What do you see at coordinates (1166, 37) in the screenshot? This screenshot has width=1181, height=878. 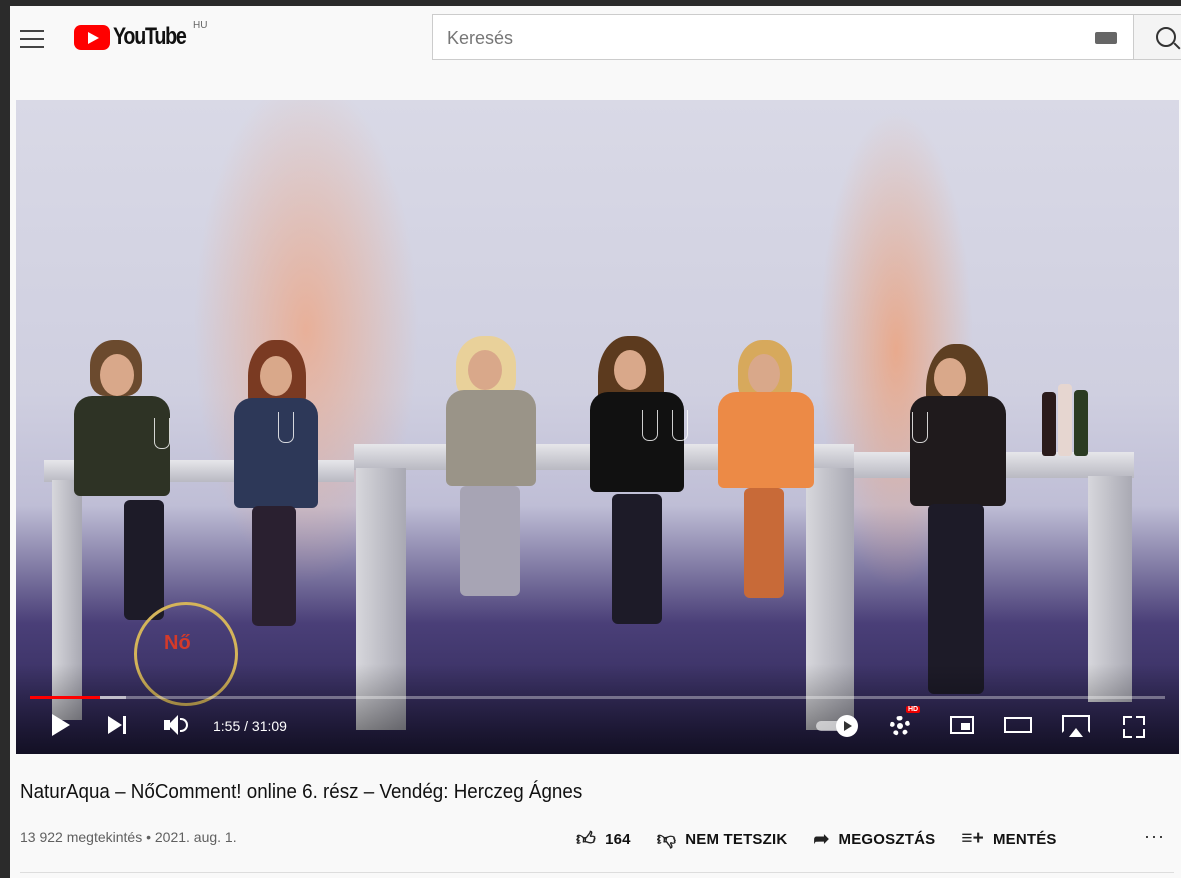 I see `search-icon` at bounding box center [1166, 37].